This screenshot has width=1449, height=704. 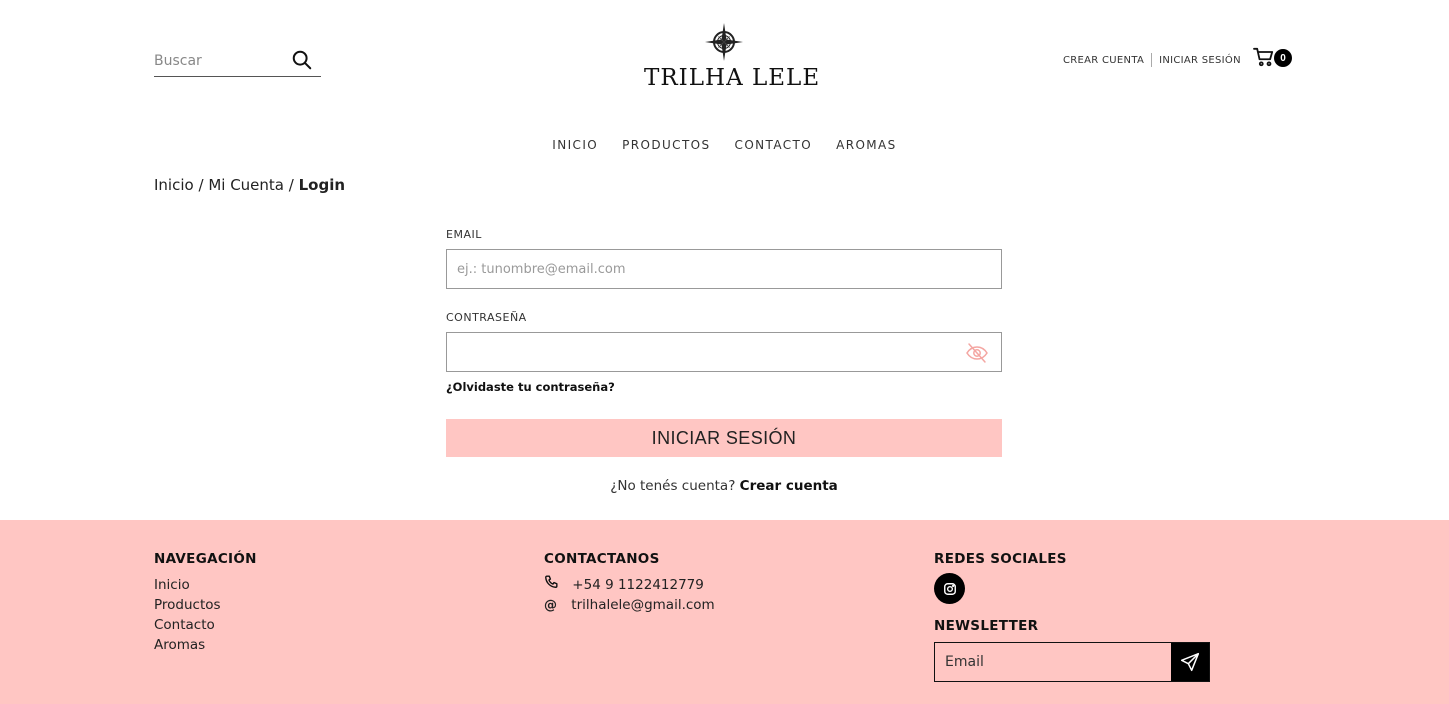 I want to click on phone-line: +54 9 1122412779, so click(x=629, y=585).